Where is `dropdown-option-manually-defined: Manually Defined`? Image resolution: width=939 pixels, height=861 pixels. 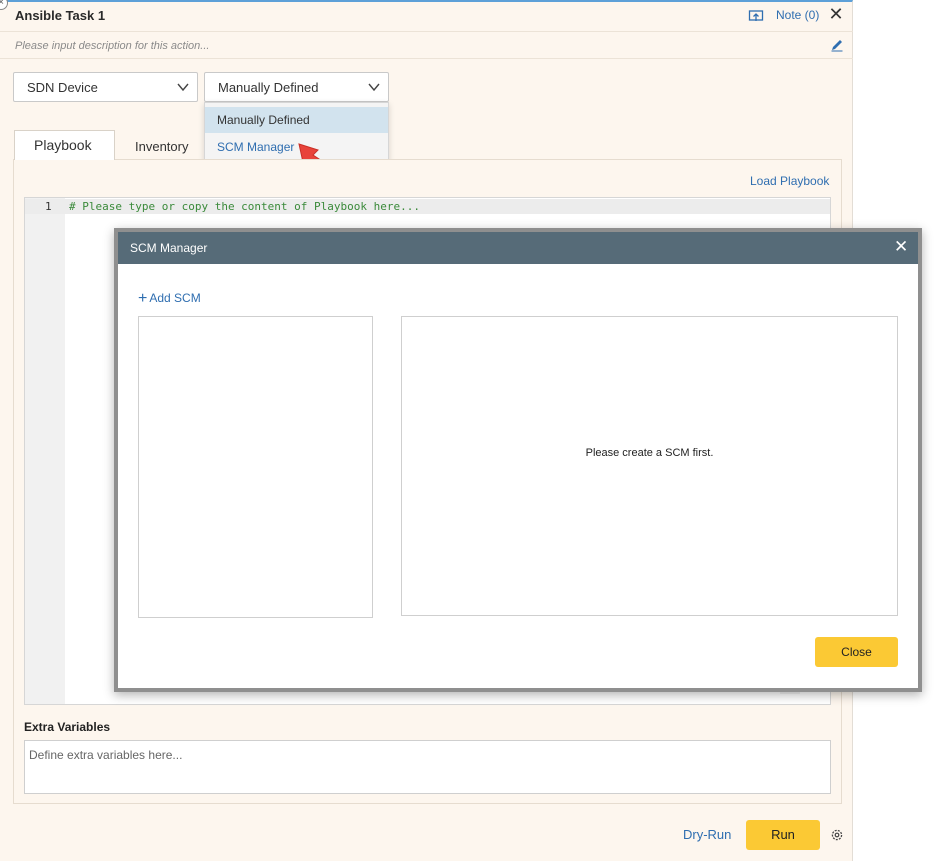 dropdown-option-manually-defined: Manually Defined is located at coordinates (296, 120).